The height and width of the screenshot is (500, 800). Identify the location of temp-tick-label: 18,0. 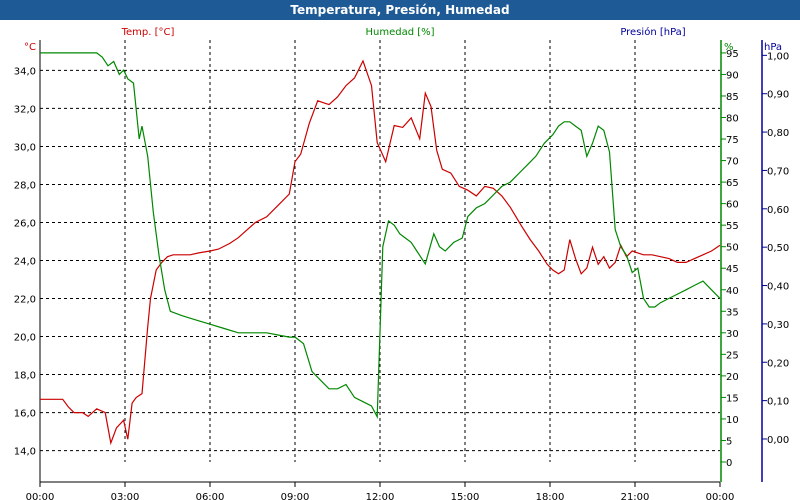
(25, 376).